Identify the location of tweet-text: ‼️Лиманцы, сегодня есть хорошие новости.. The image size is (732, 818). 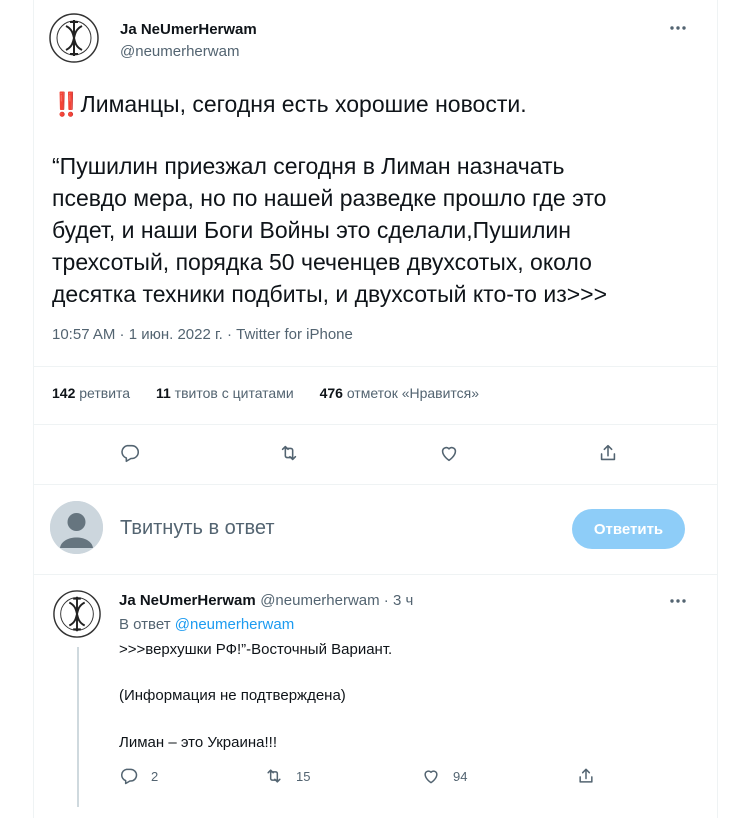
(367, 104).